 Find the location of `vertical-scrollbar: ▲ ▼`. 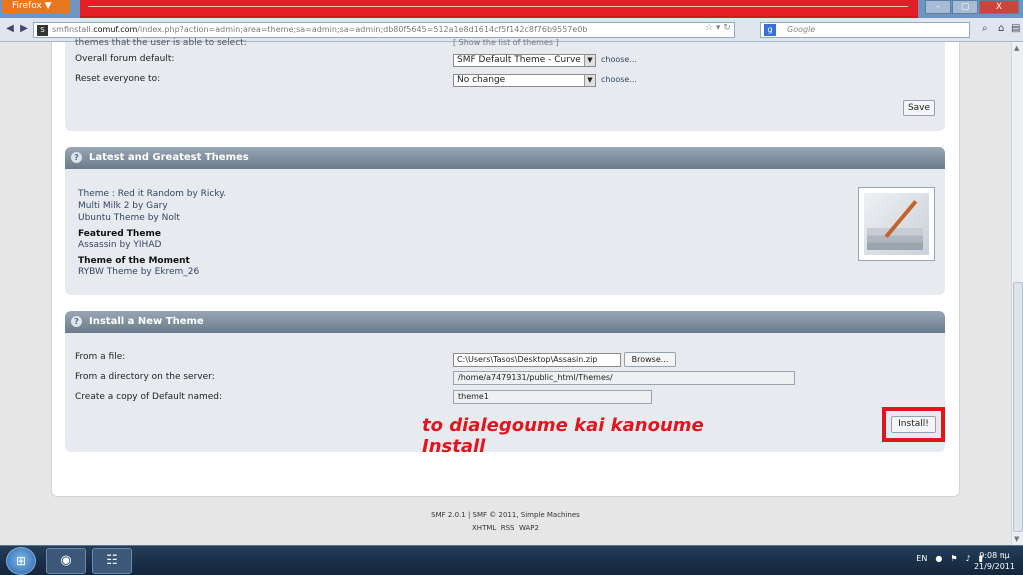

vertical-scrollbar: ▲ ▼ is located at coordinates (1017, 293).